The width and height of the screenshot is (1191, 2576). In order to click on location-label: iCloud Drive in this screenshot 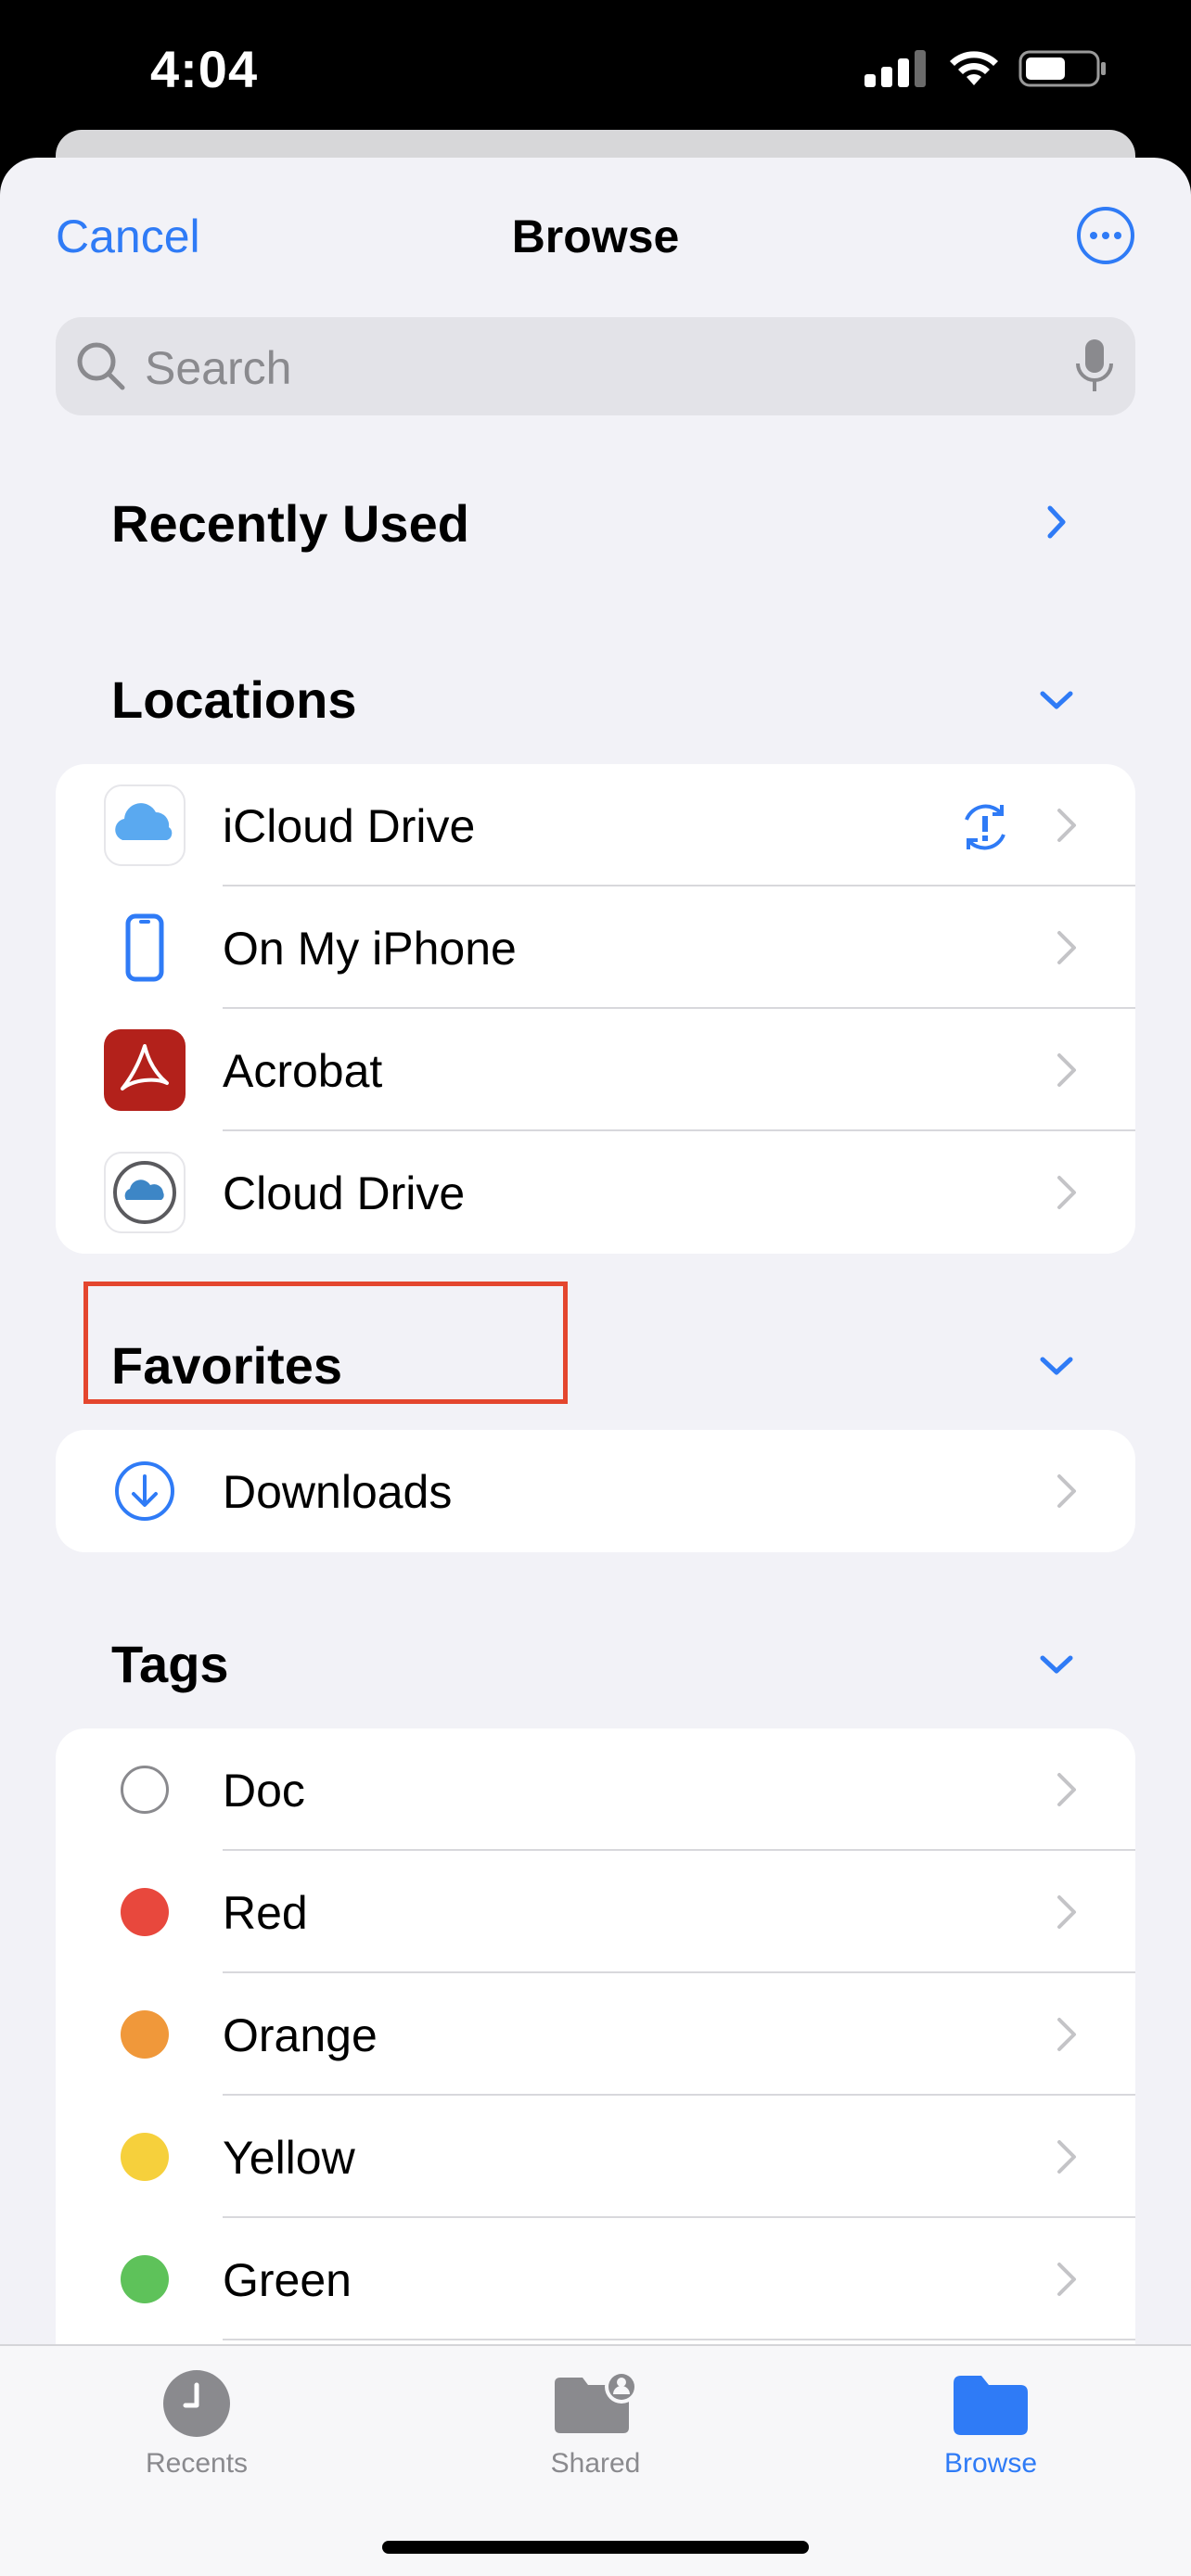, I will do `click(349, 826)`.